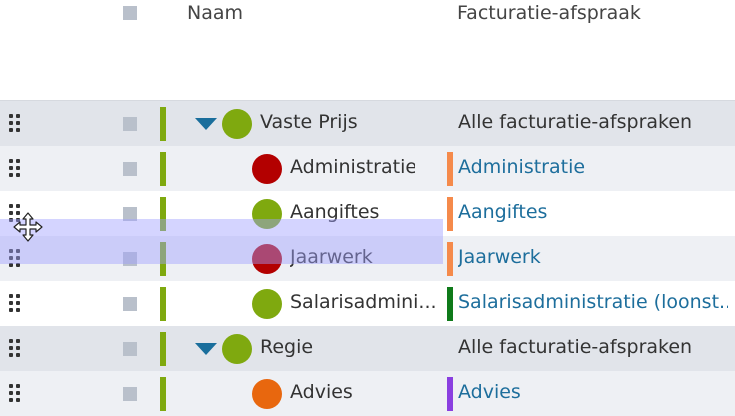 The height and width of the screenshot is (416, 735). I want to click on billing-link: Aangiftes, so click(593, 212).